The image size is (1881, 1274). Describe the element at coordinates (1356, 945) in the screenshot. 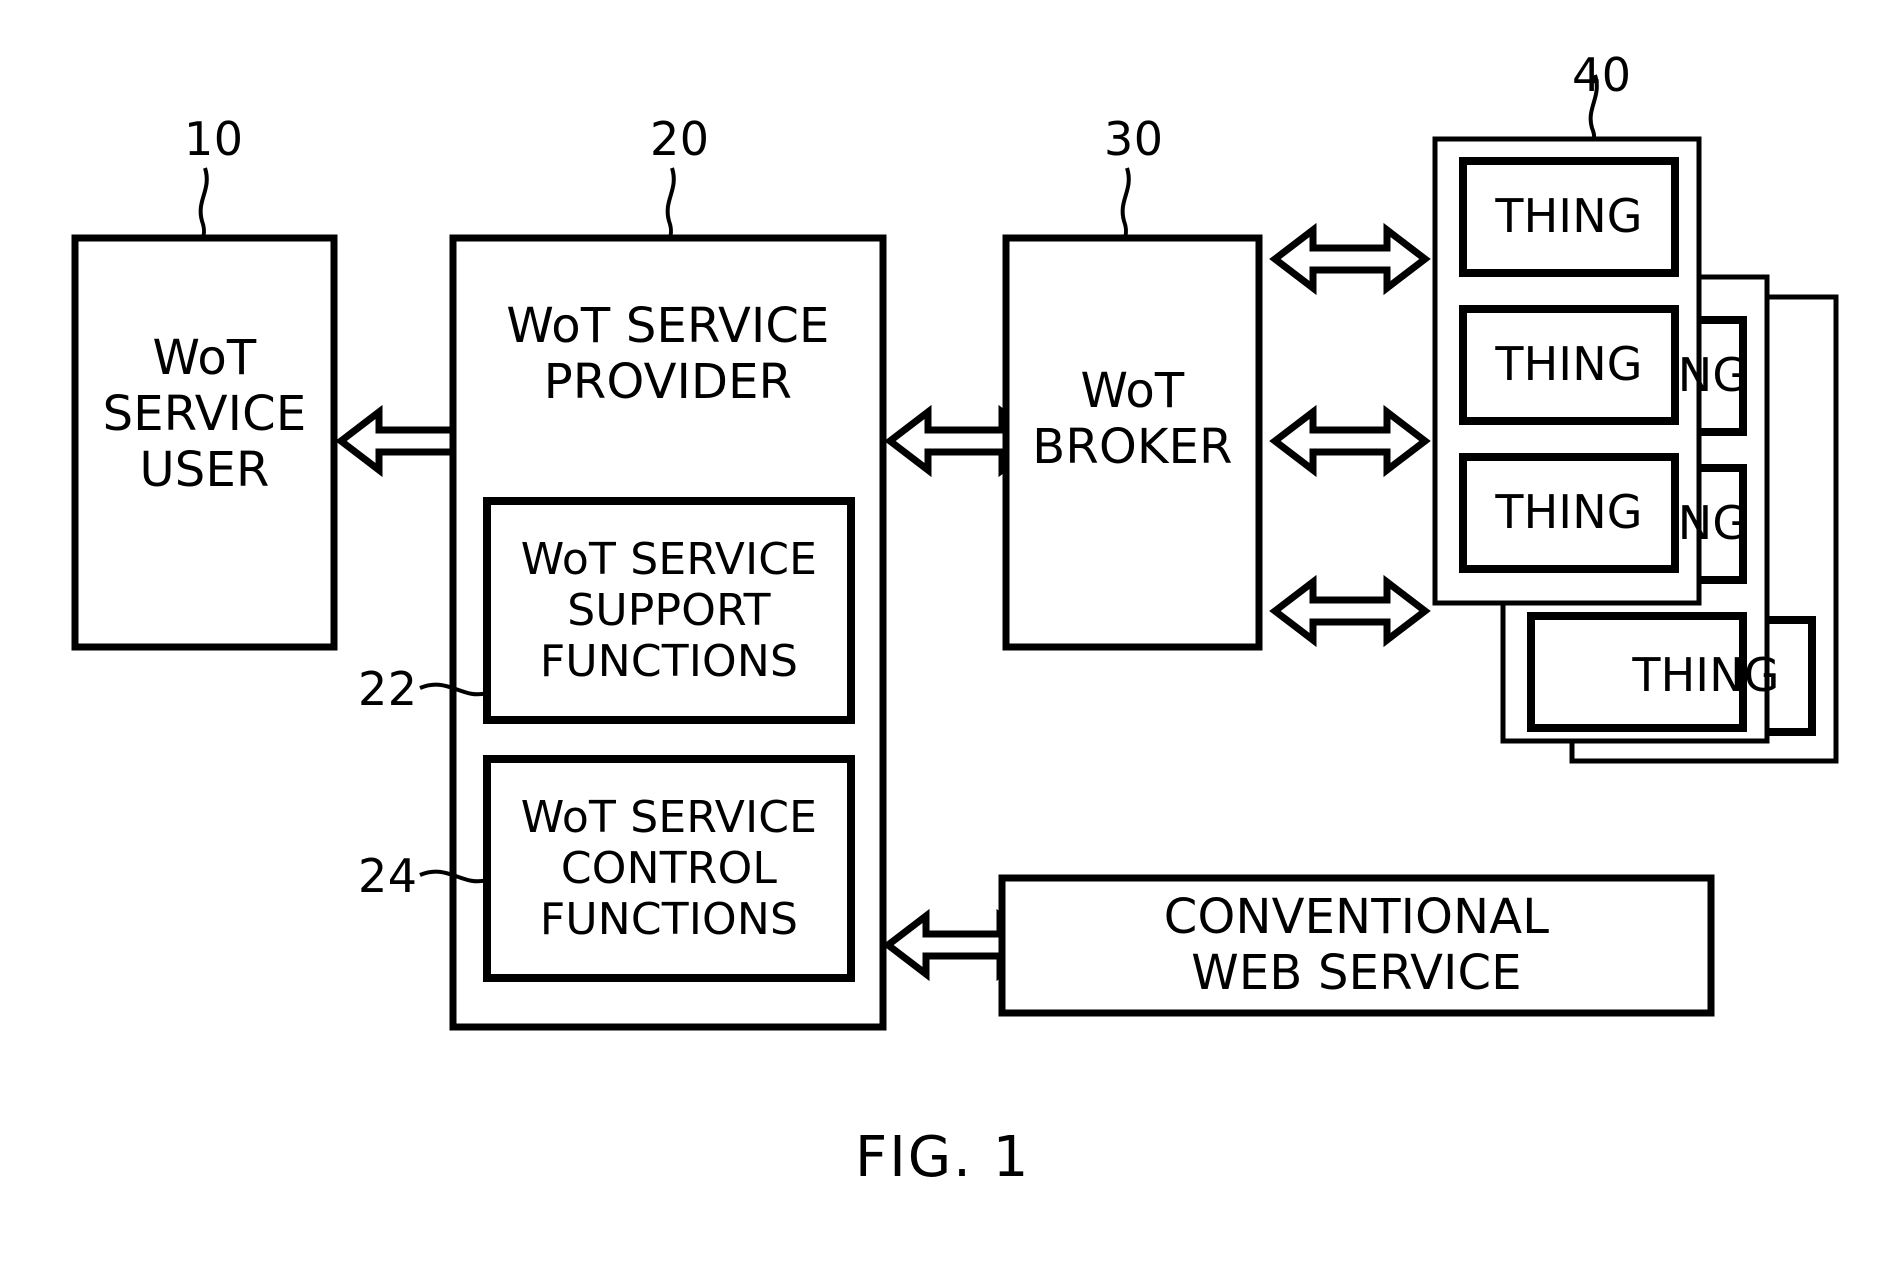

I see `conventional-web-service-box` at that location.